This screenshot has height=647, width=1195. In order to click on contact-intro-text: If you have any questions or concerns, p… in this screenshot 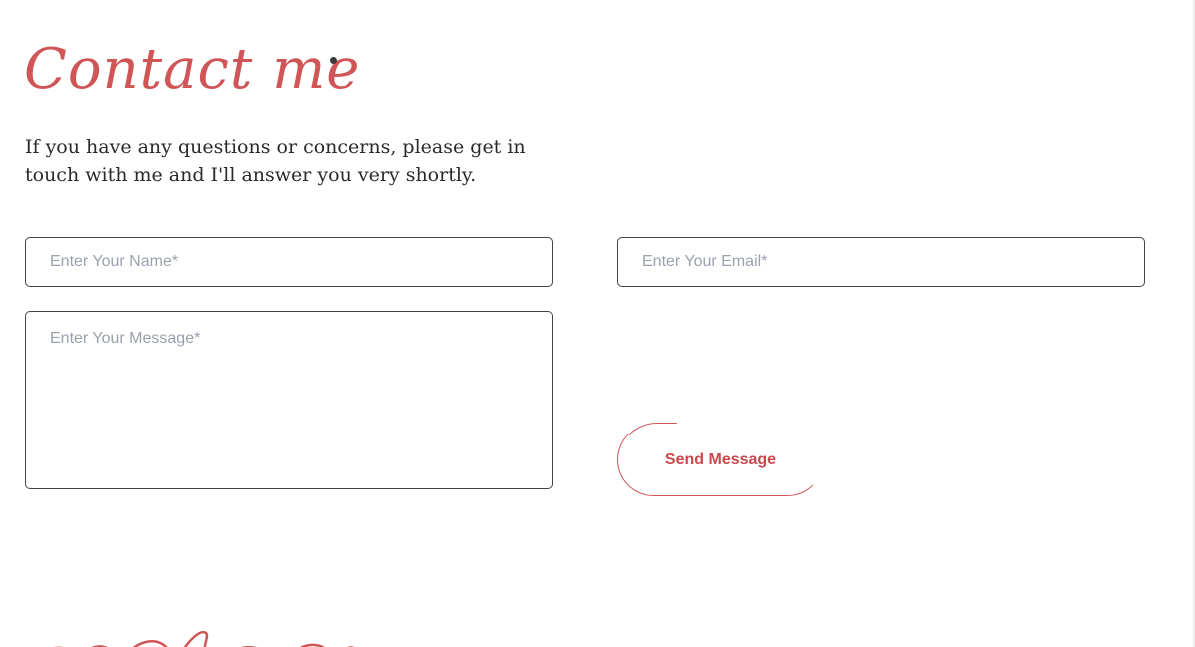, I will do `click(275, 161)`.